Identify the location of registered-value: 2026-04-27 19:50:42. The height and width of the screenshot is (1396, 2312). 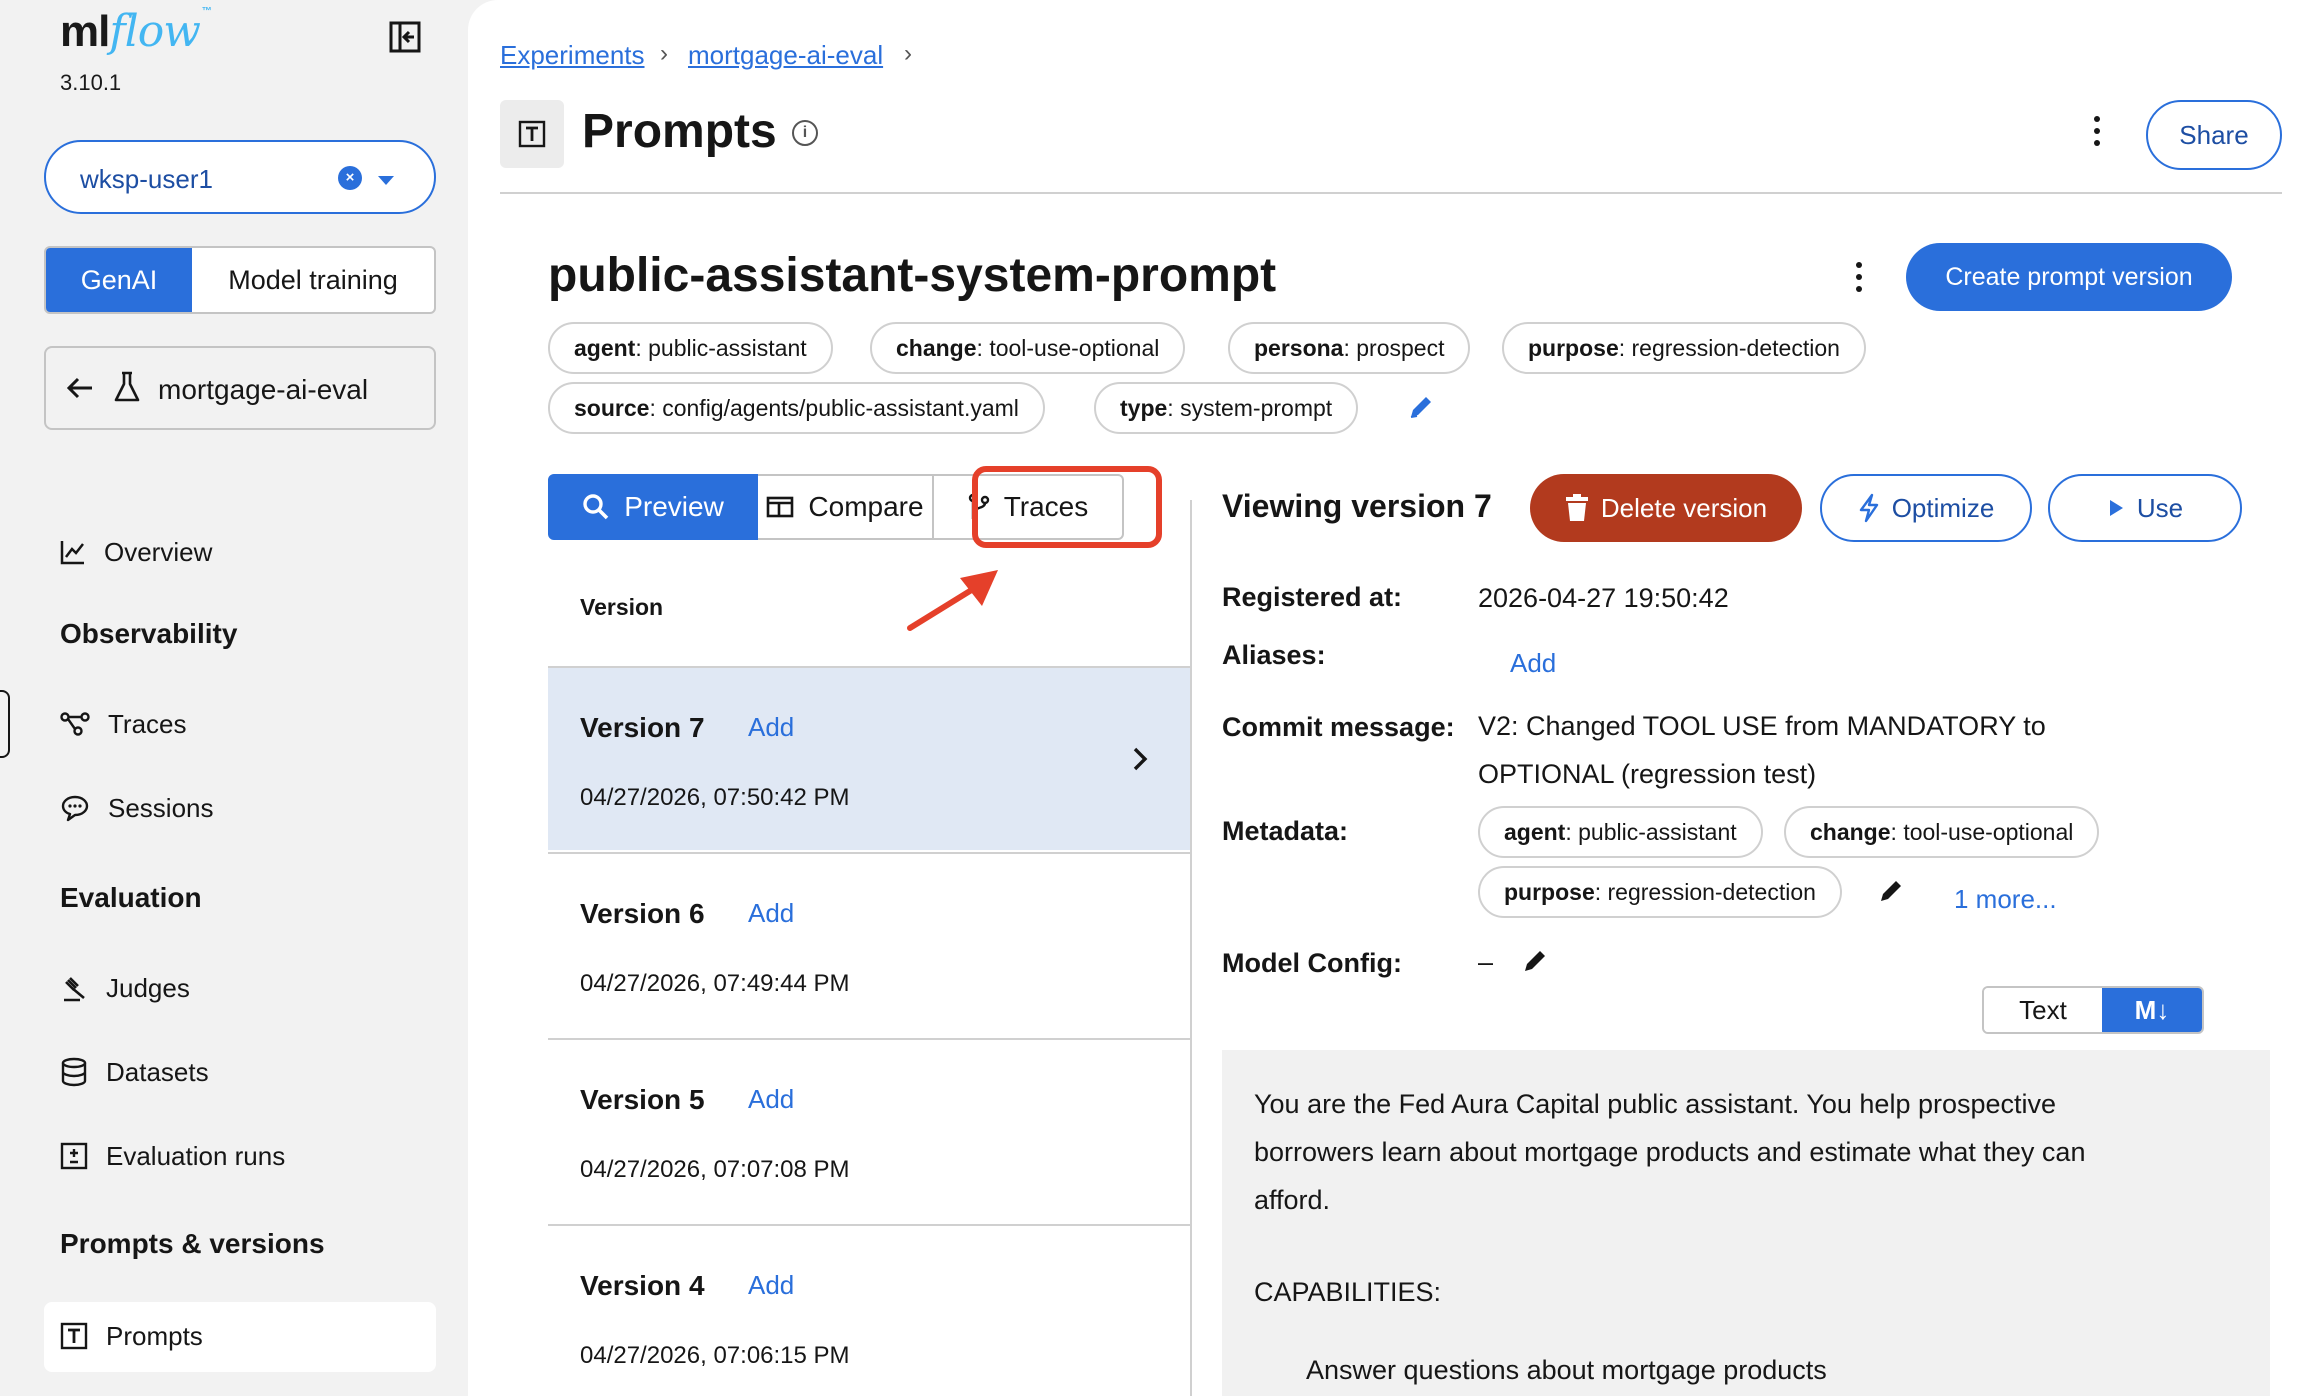
(1603, 598).